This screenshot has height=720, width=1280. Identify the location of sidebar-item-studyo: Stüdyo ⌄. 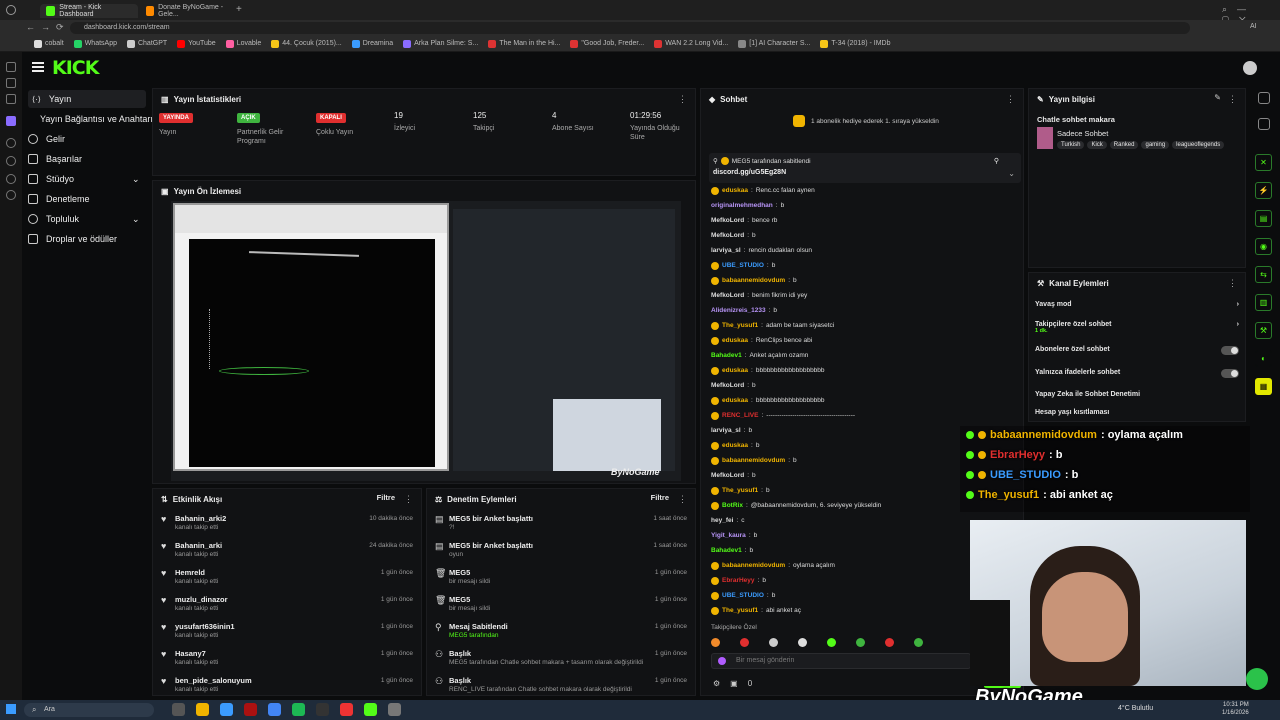
(88, 179).